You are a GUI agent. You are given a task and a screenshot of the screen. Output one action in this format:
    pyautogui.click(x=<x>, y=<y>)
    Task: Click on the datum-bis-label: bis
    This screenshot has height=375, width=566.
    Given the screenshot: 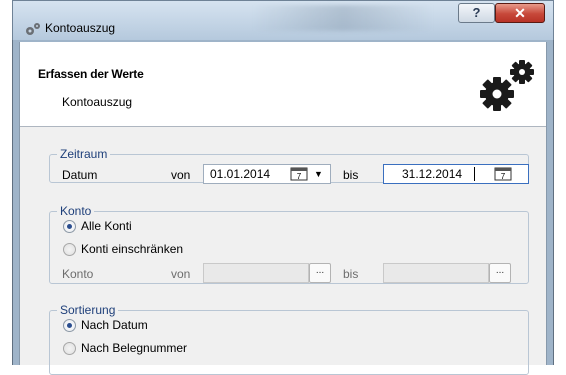 What is the action you would take?
    pyautogui.click(x=351, y=175)
    